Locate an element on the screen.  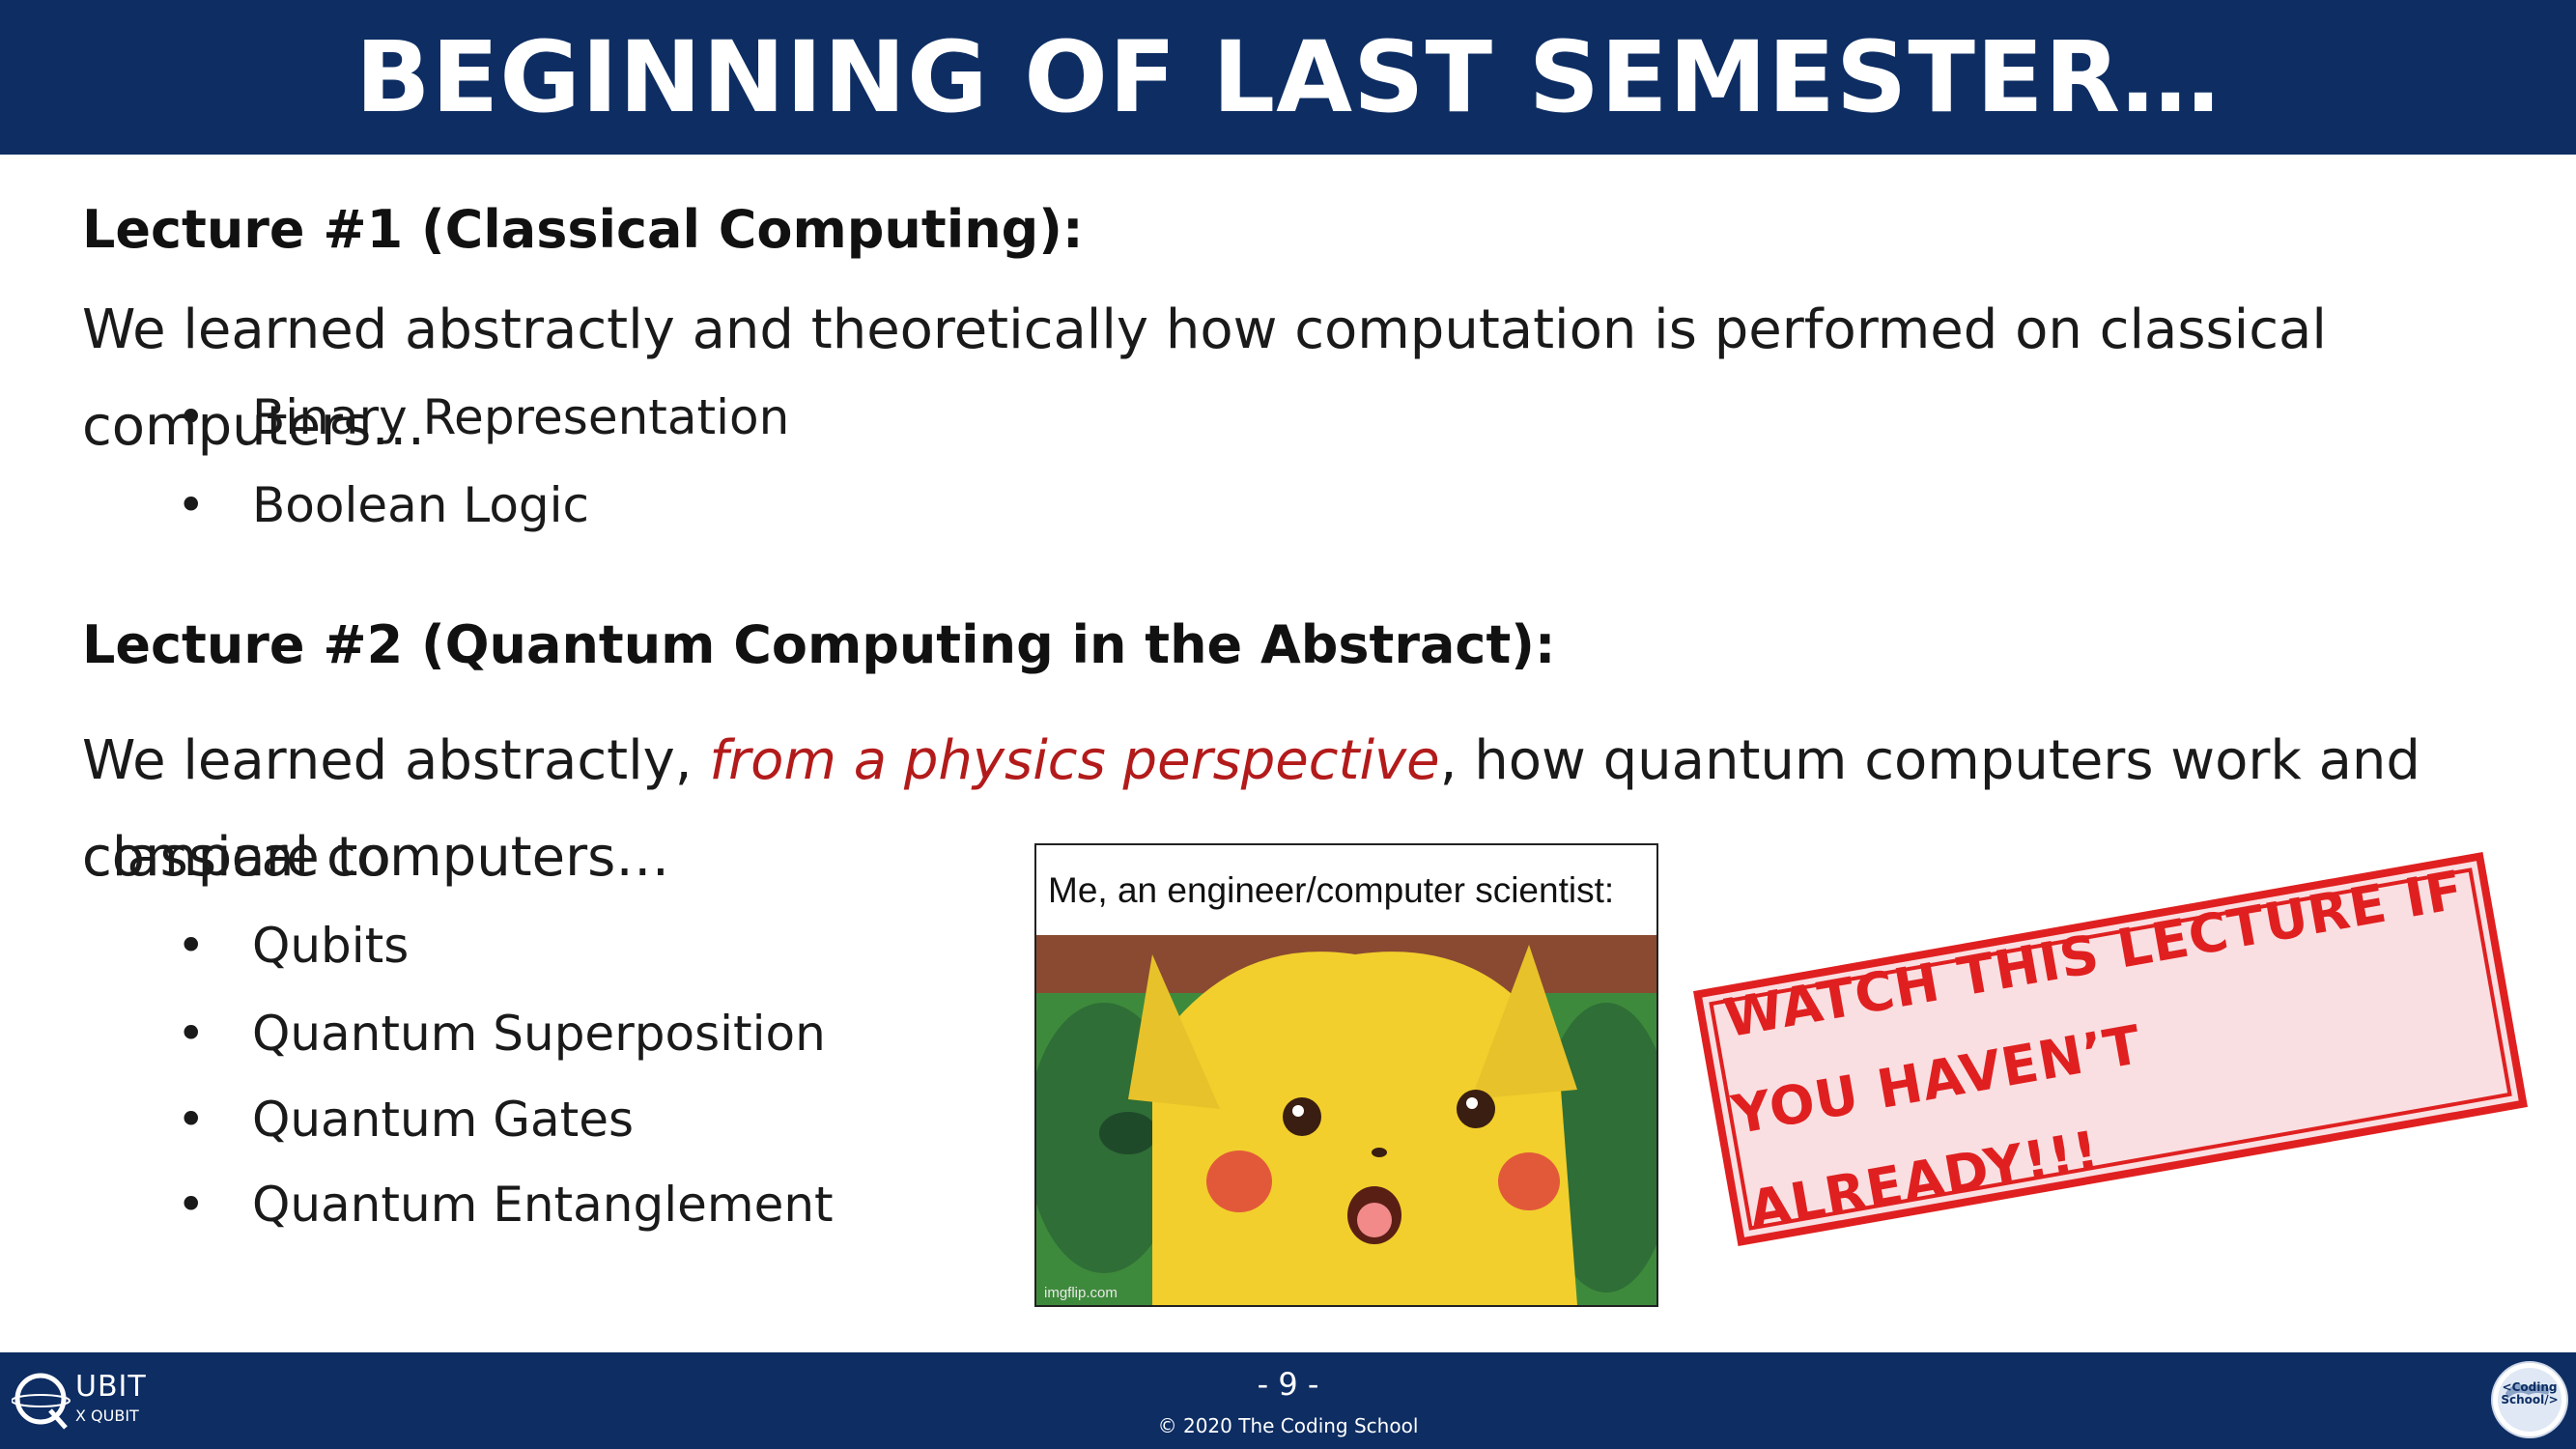
bullet-item: • Qubits is located at coordinates (293, 946).